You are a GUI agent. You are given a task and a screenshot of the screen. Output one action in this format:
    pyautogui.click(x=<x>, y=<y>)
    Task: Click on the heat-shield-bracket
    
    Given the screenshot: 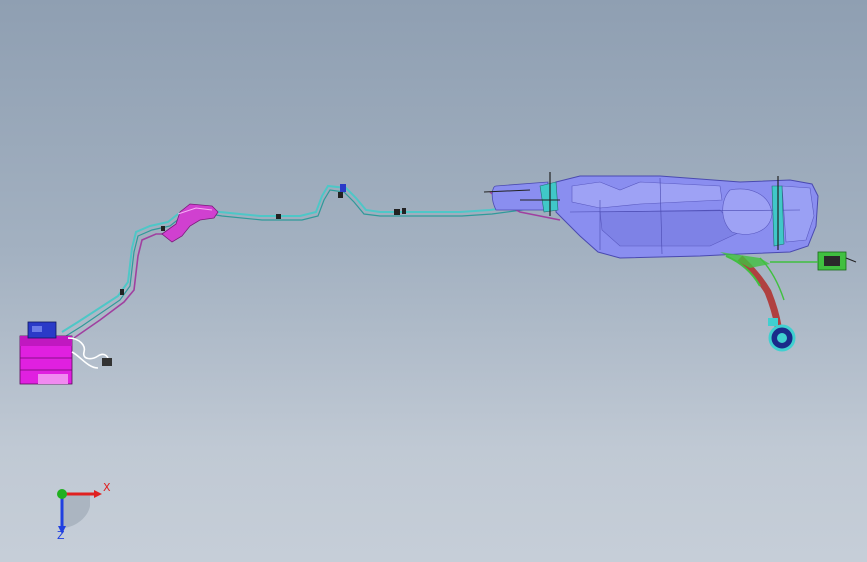 What is the action you would take?
    pyautogui.click(x=190, y=223)
    